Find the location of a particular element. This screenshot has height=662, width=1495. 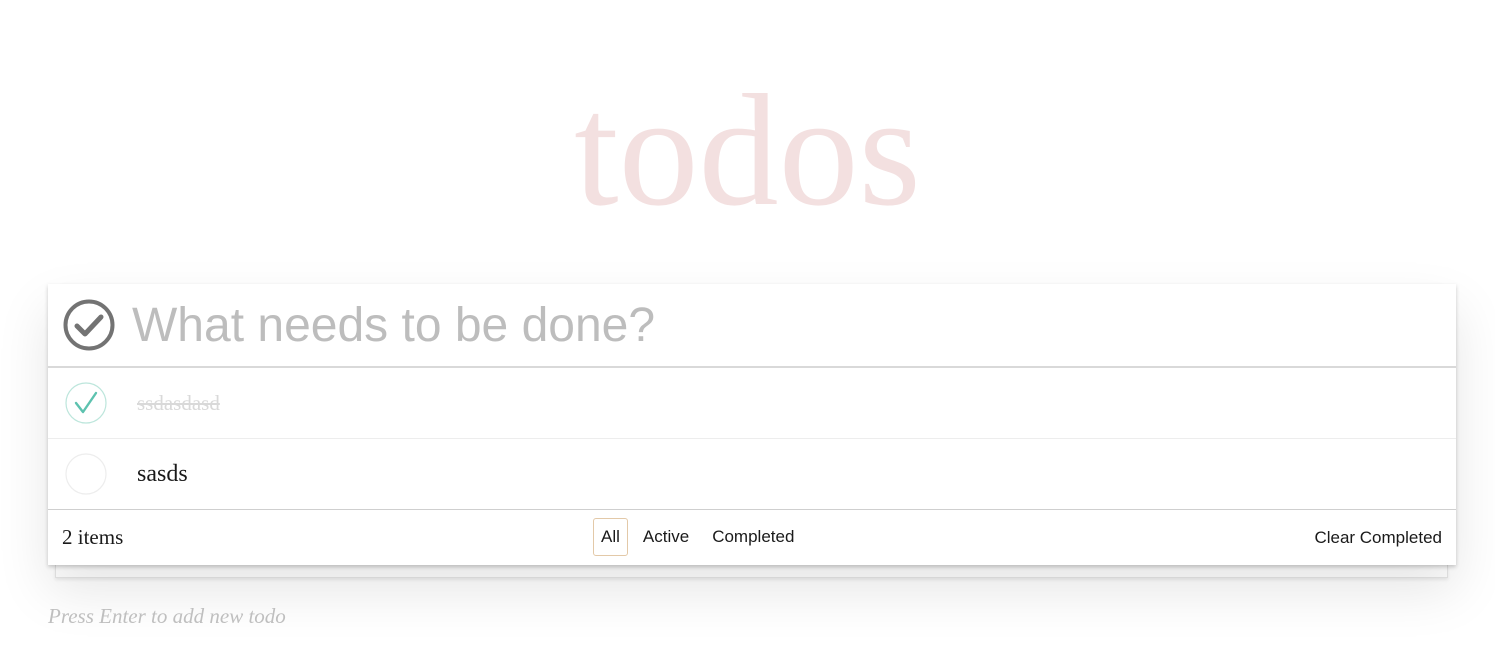

filter-completed-button: Completed is located at coordinates (753, 537).